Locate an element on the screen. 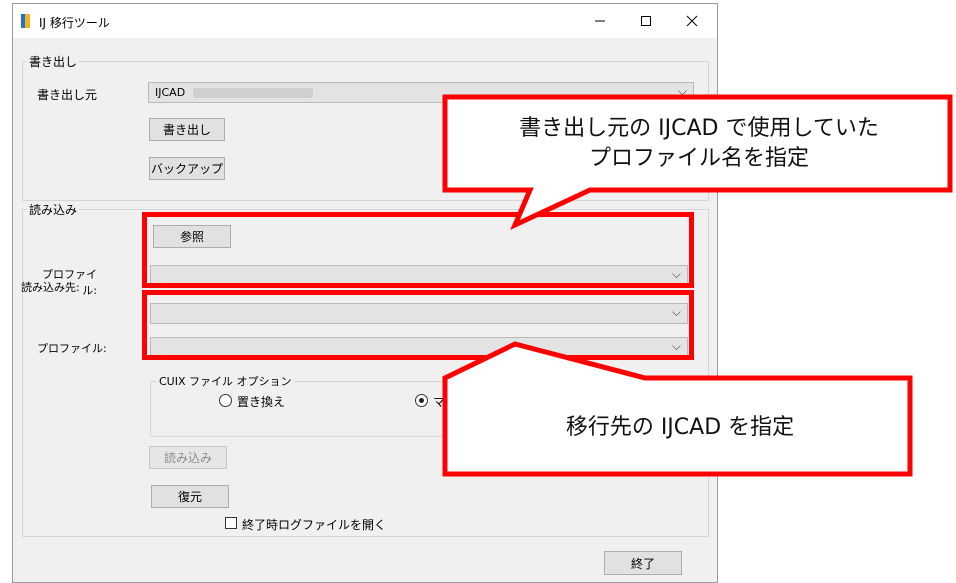 The width and height of the screenshot is (956, 583). export-button: 書き出し is located at coordinates (187, 129).